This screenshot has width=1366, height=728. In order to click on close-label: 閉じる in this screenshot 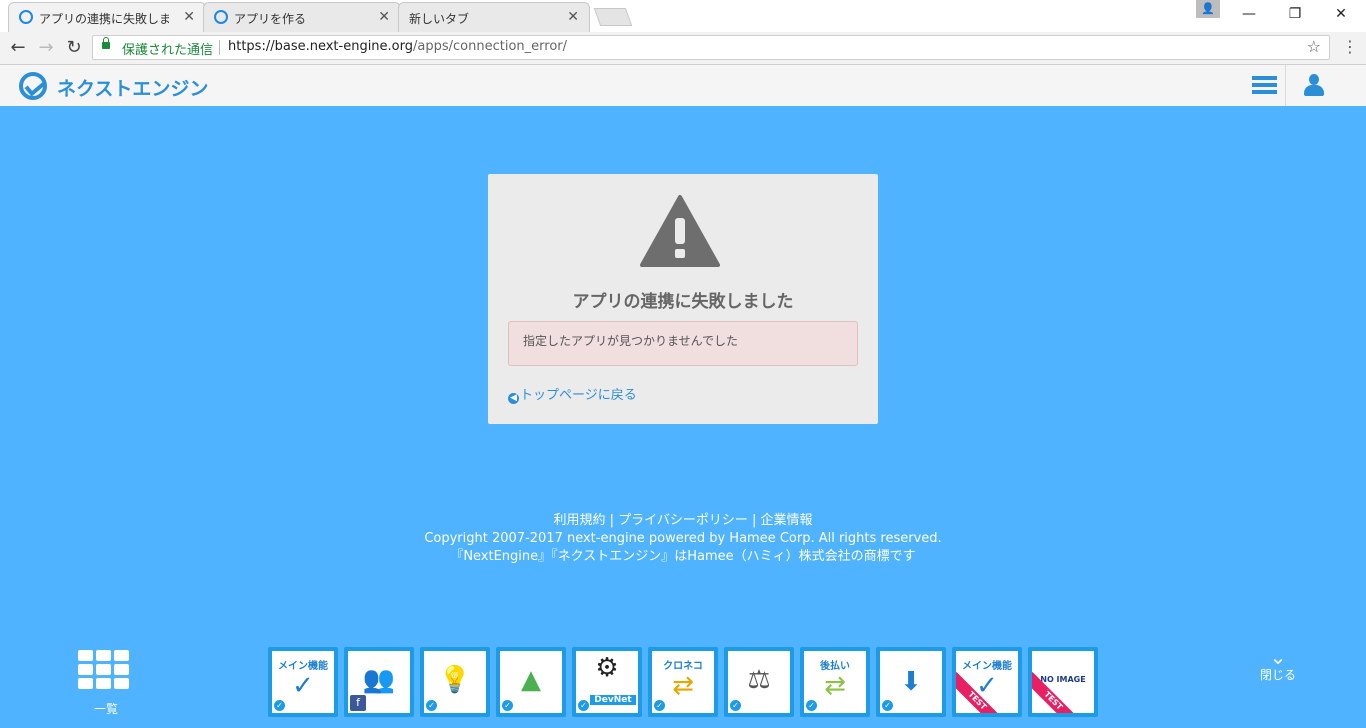, I will do `click(1277, 675)`.